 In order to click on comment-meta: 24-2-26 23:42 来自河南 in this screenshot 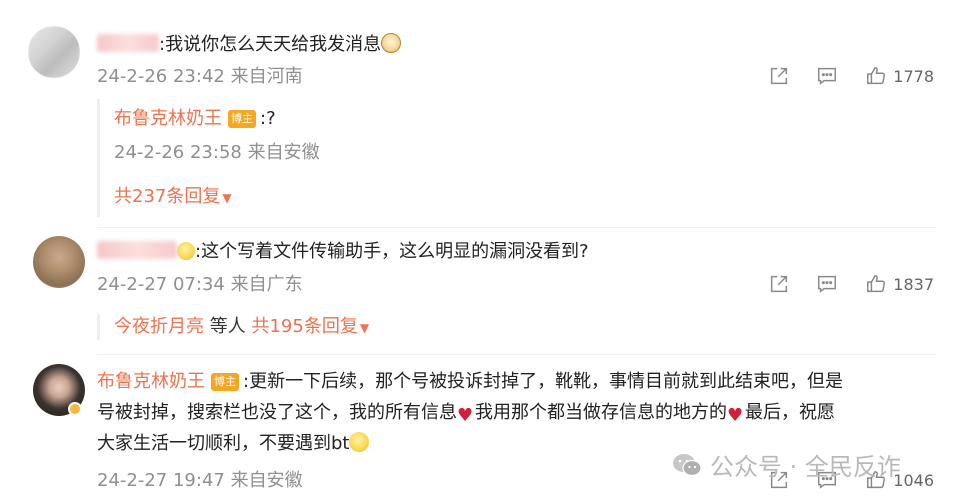, I will do `click(200, 77)`.